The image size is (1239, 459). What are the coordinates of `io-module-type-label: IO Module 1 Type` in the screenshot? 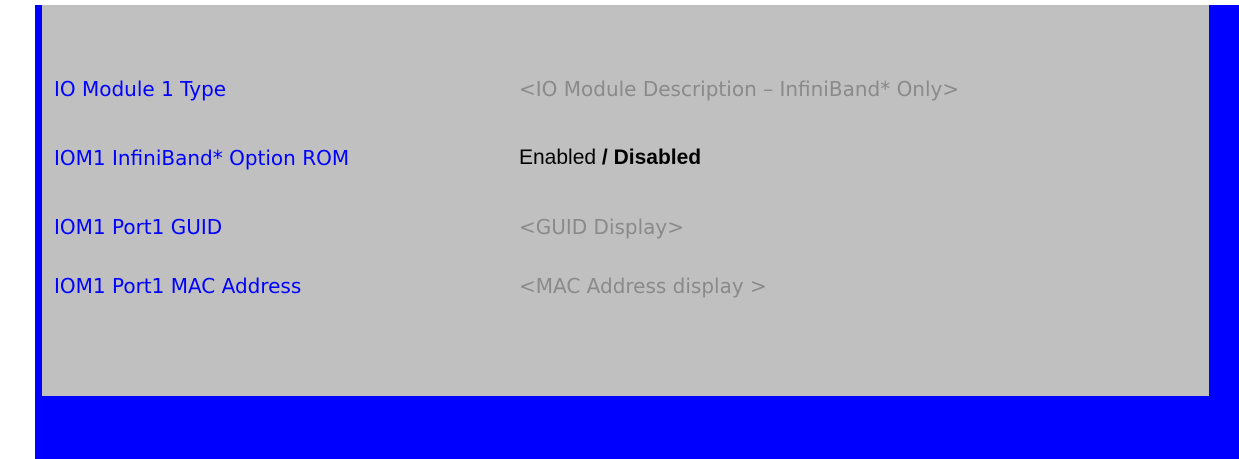 It's located at (140, 89).